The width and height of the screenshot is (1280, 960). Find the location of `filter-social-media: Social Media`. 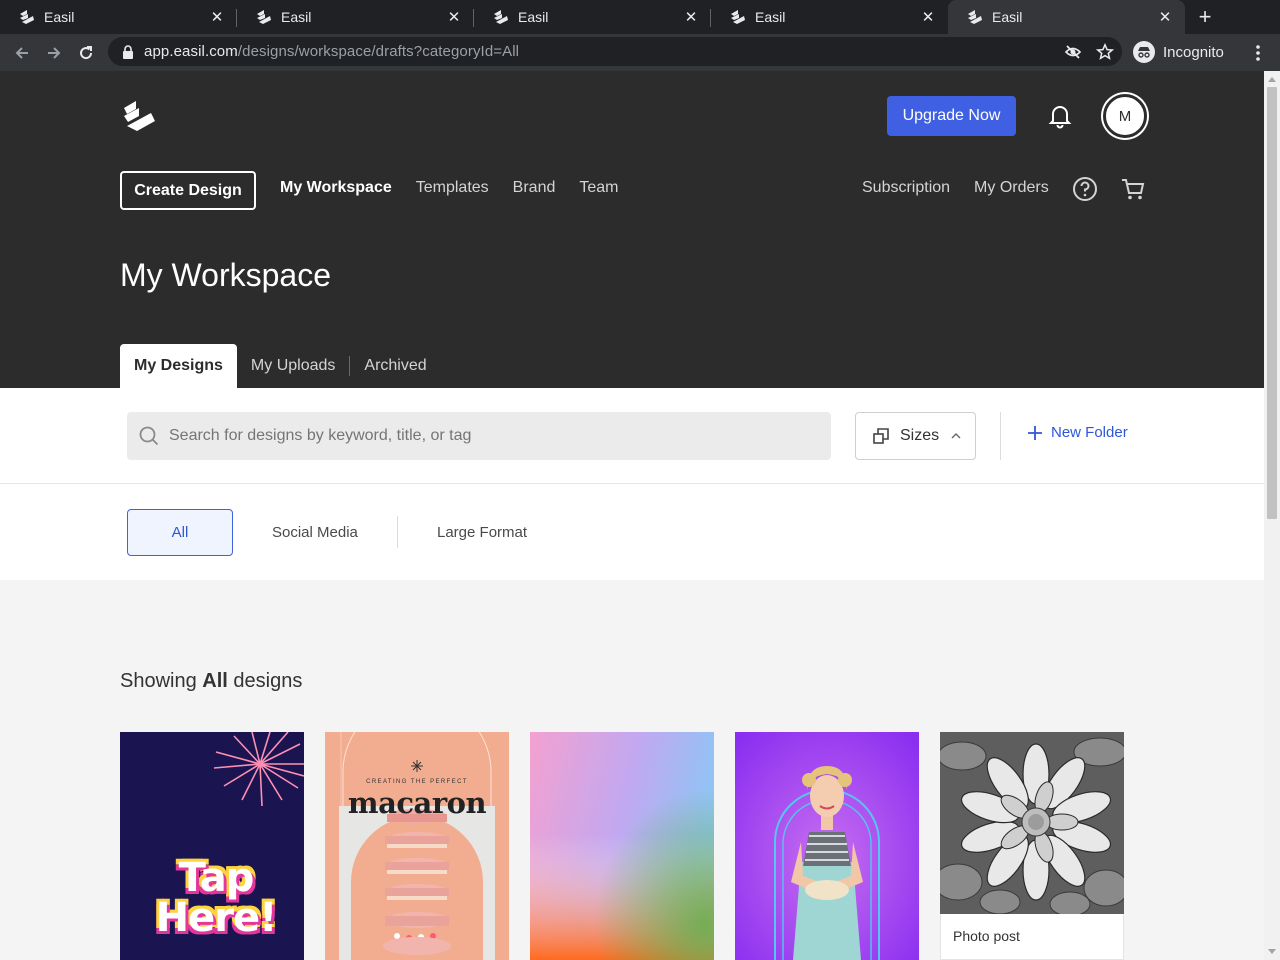

filter-social-media: Social Media is located at coordinates (315, 532).